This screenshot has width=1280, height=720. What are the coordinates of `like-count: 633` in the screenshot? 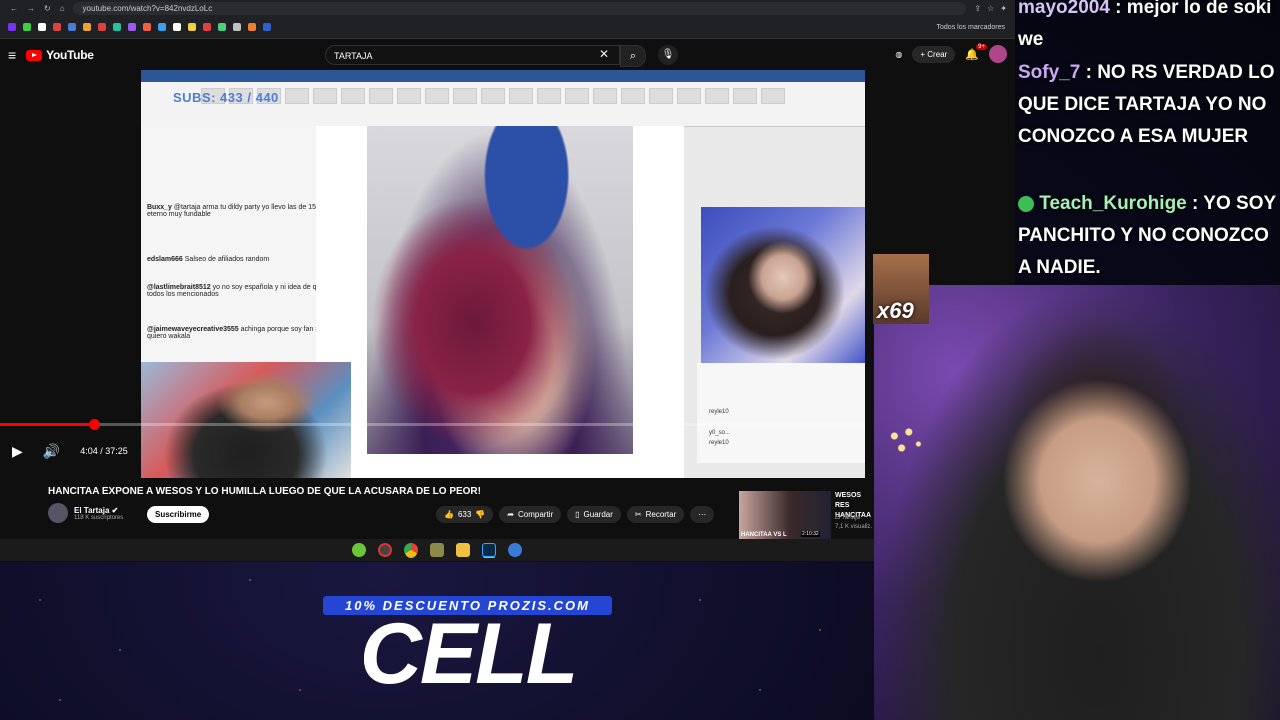 It's located at (464, 514).